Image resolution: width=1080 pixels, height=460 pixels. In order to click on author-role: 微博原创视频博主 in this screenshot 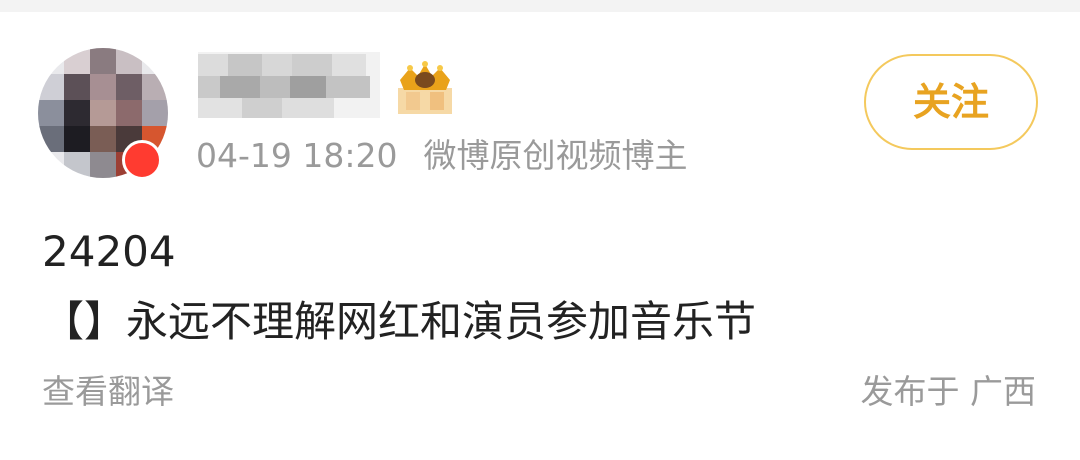, I will do `click(555, 155)`.